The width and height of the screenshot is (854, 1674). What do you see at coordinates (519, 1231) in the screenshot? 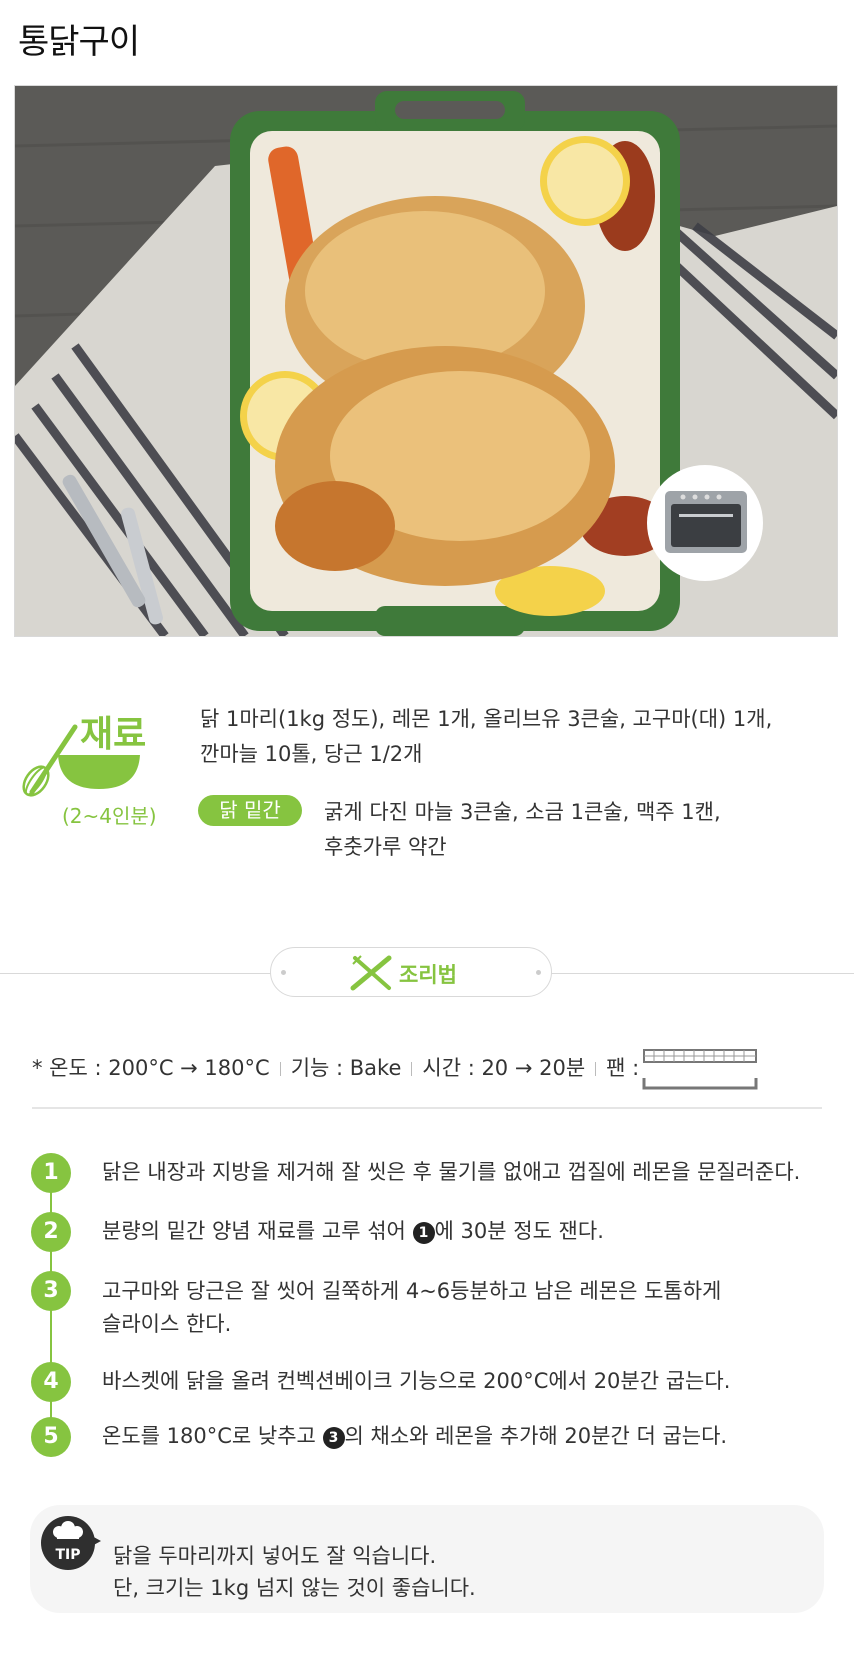
I see `step-text-part: 에 30분 정도 잰다.` at bounding box center [519, 1231].